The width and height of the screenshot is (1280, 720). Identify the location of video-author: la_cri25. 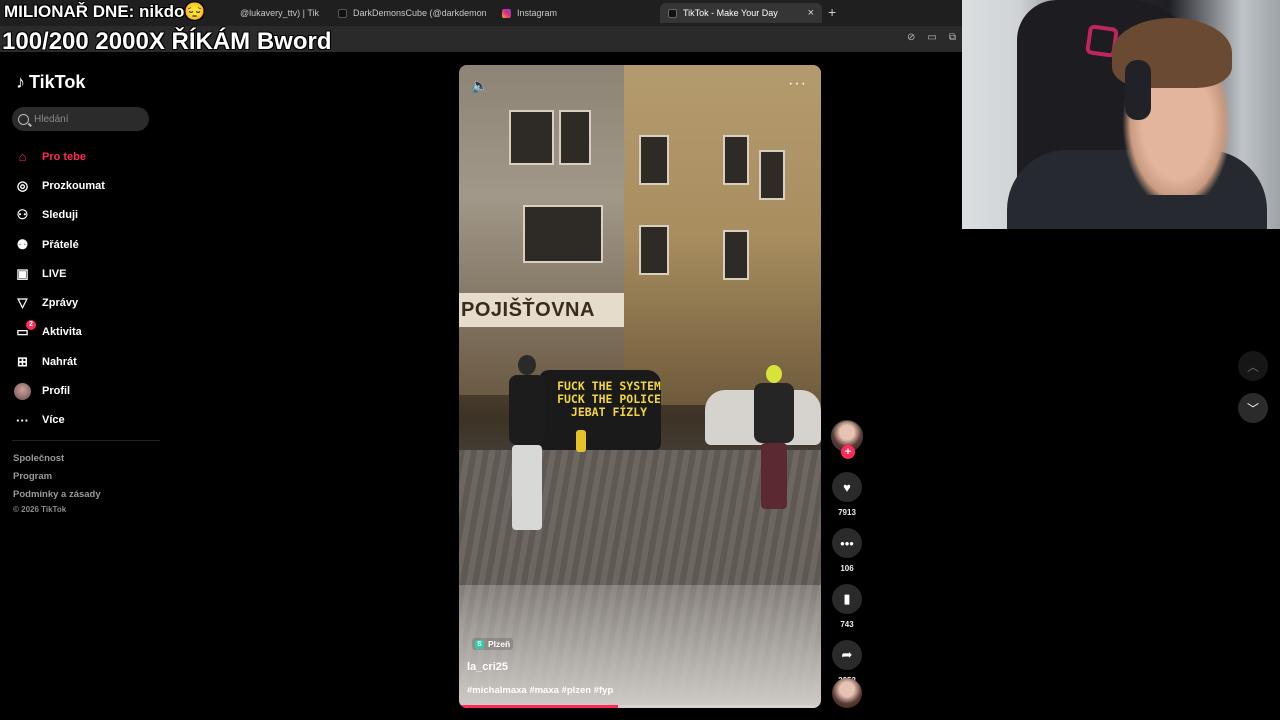
(487, 667).